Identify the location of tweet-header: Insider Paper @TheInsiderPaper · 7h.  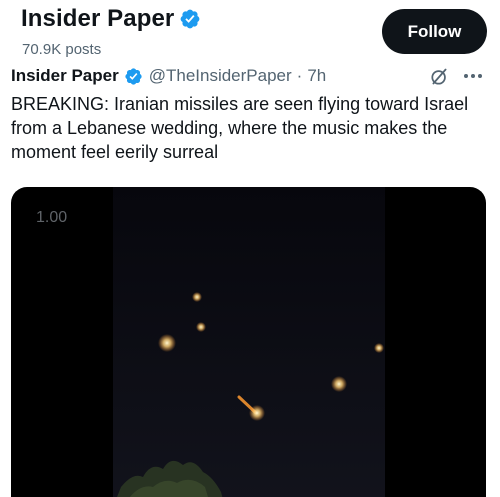
(168, 76).